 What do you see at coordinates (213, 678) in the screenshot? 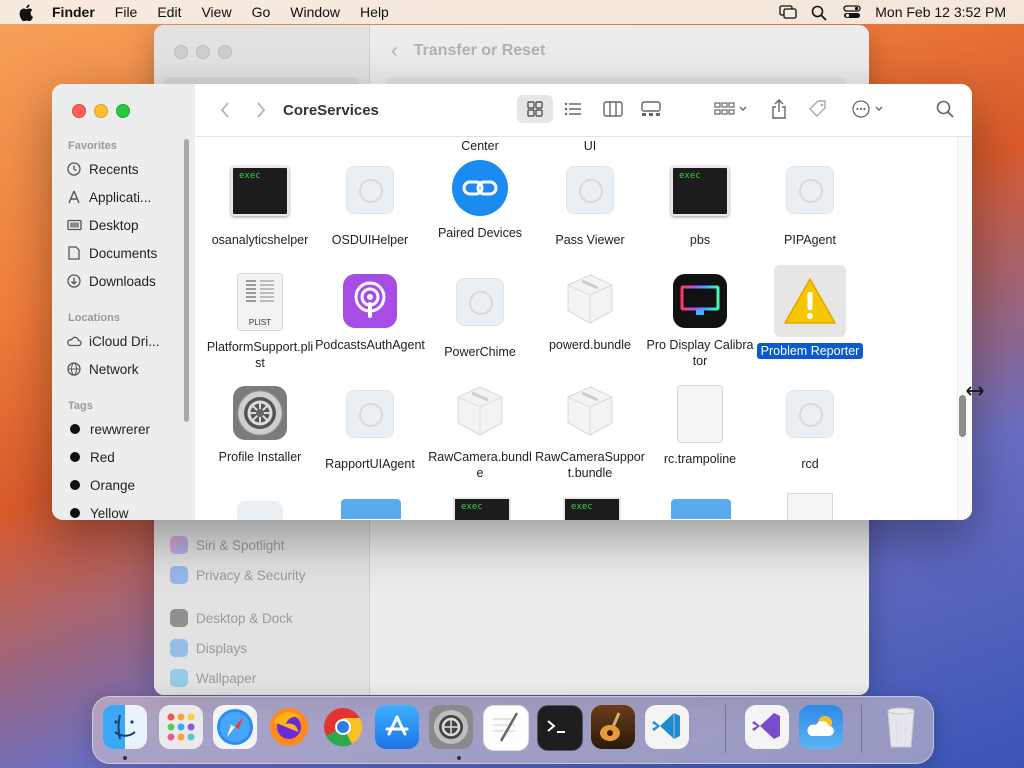
I see `settings-item-wallpaper: Wallpaper` at bounding box center [213, 678].